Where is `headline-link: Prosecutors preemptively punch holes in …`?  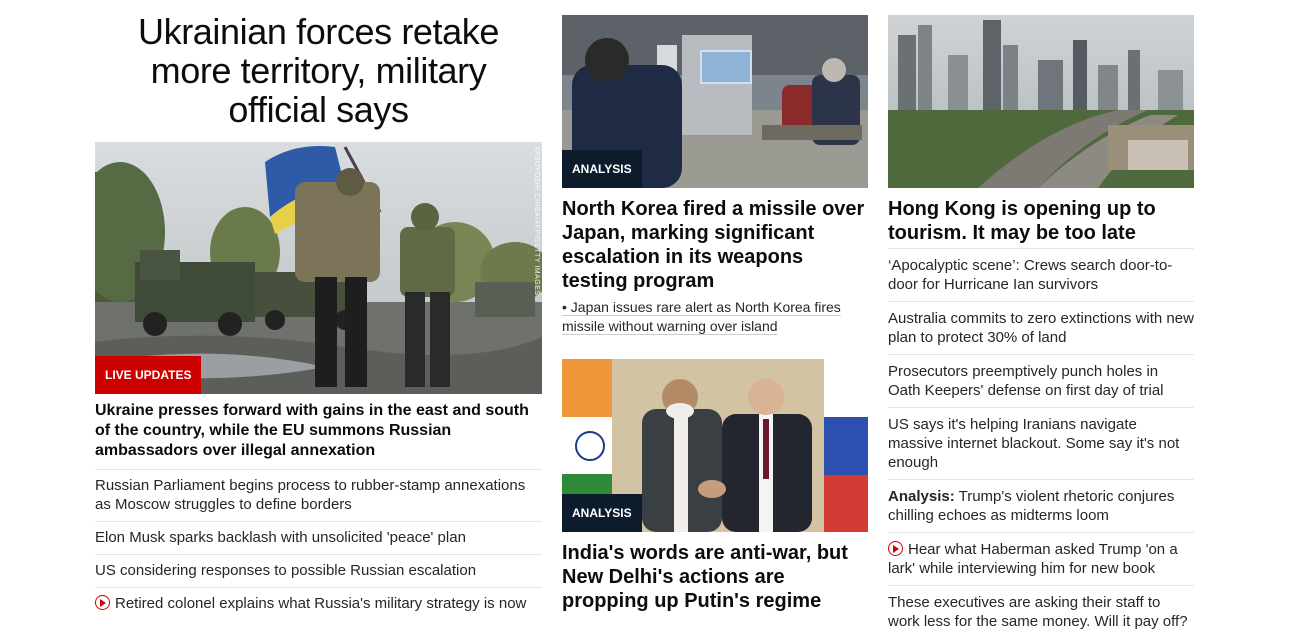
headline-link: Prosecutors preemptively punch holes in … is located at coordinates (1041, 381).